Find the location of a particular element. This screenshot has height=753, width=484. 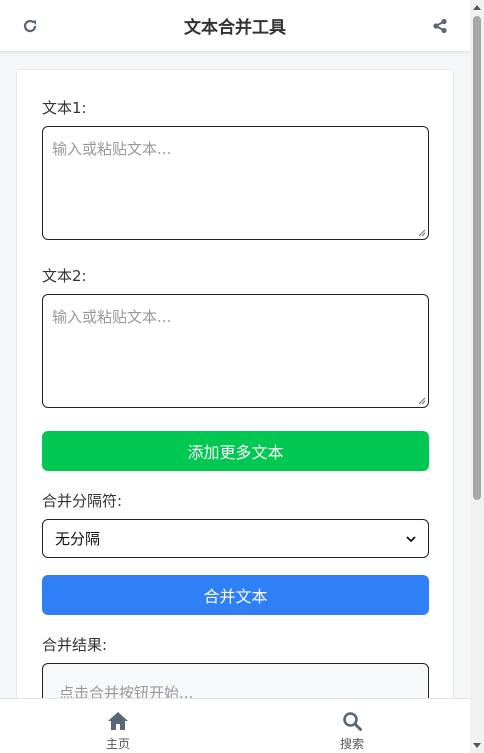

chevron-down-icon is located at coordinates (411, 538).